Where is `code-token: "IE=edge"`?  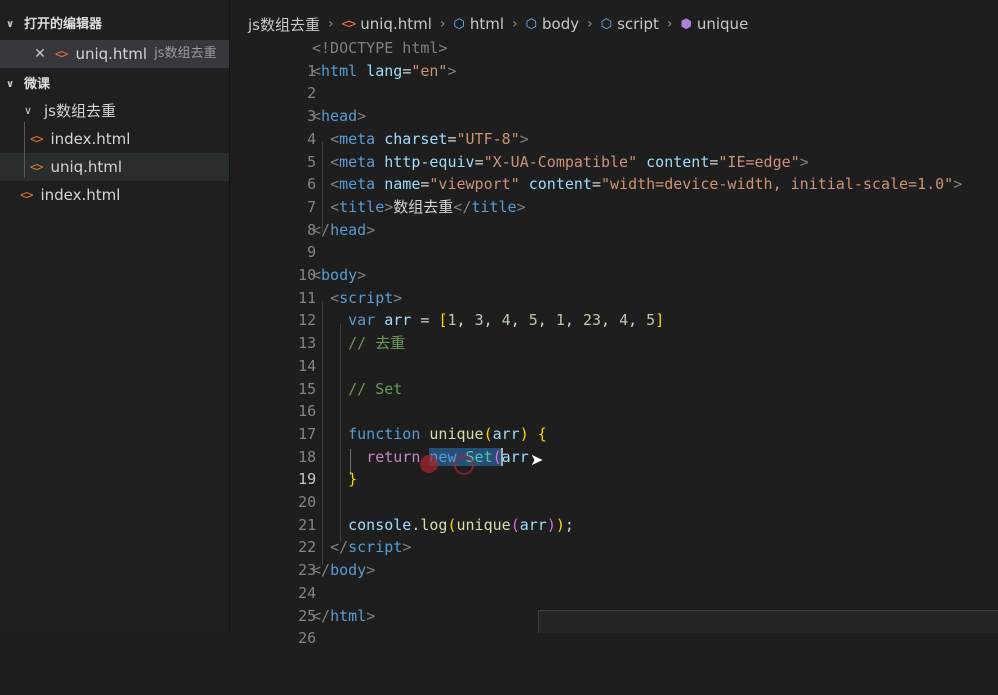
code-token: "IE=edge" is located at coordinates (759, 161).